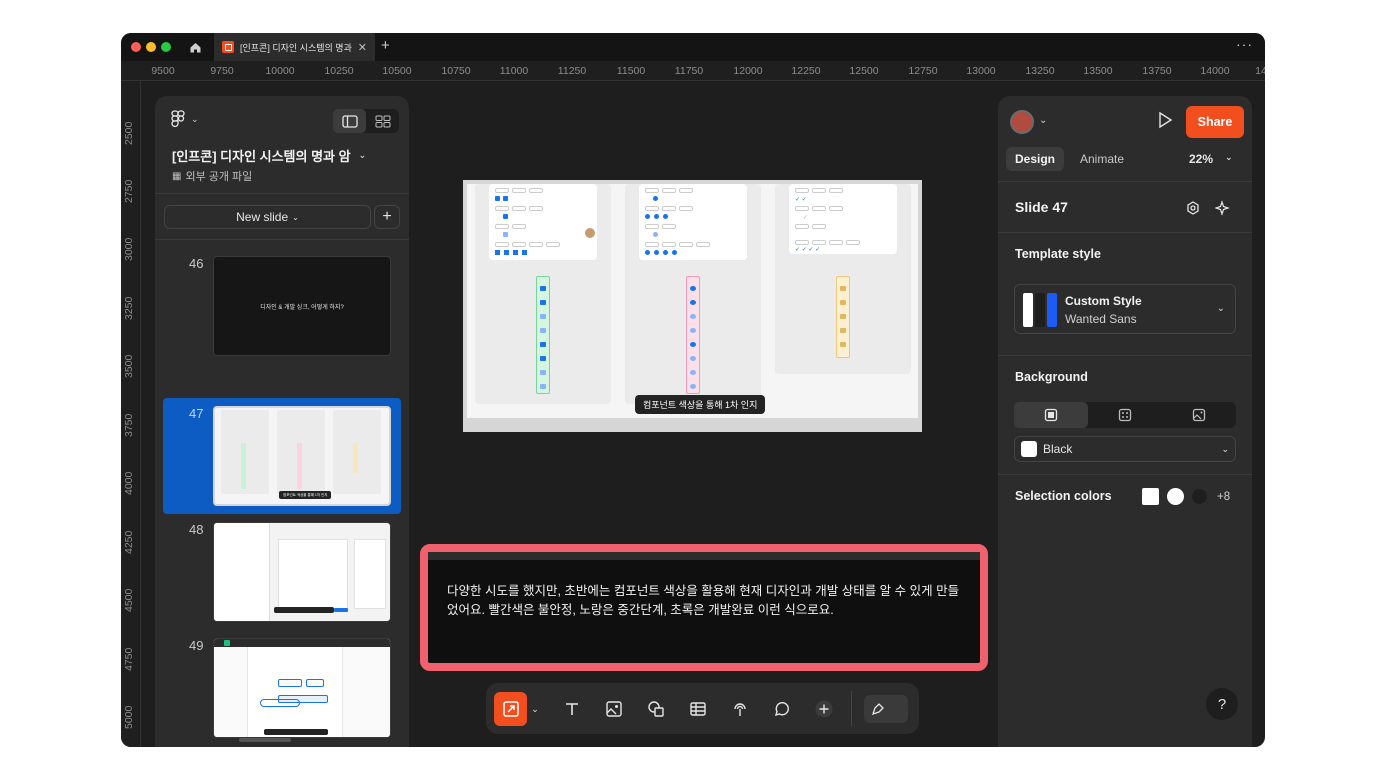  What do you see at coordinates (1150, 496) in the screenshot?
I see `color-swatch-white` at bounding box center [1150, 496].